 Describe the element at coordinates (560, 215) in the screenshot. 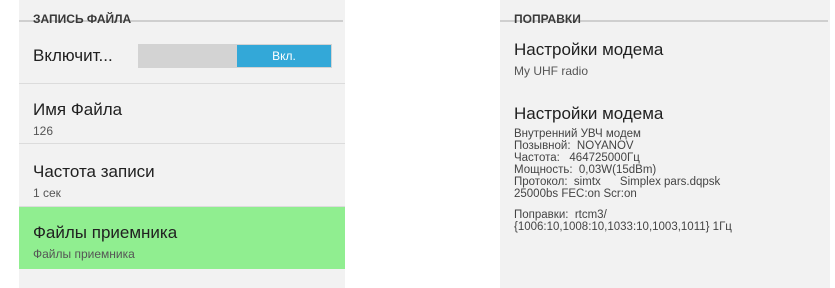

I see `corrections-line: Поправки: rtcm3/` at that location.